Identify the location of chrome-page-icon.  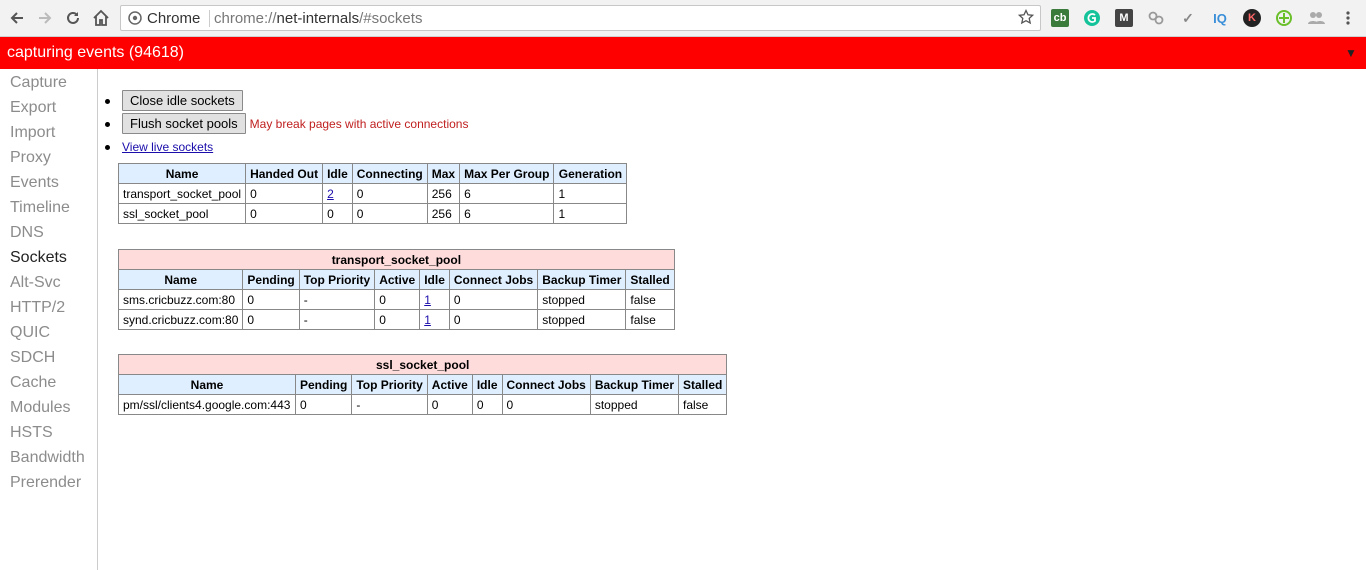
(135, 20).